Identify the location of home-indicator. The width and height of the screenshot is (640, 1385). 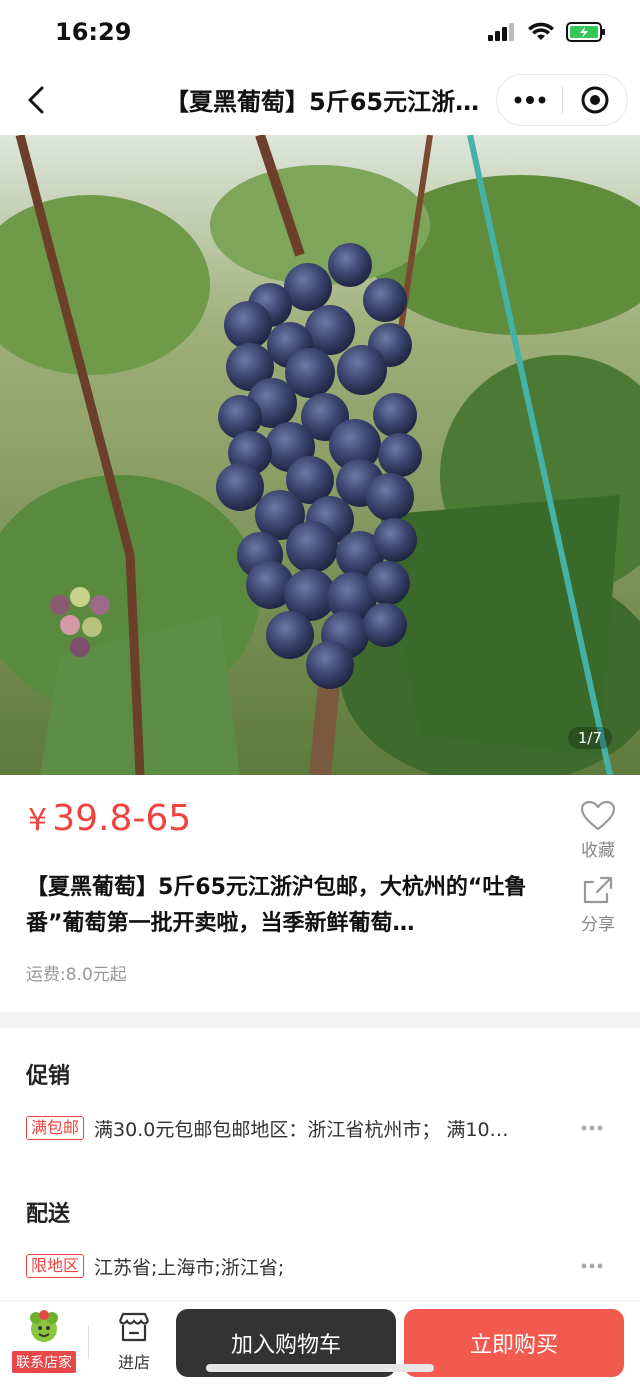
(320, 1368).